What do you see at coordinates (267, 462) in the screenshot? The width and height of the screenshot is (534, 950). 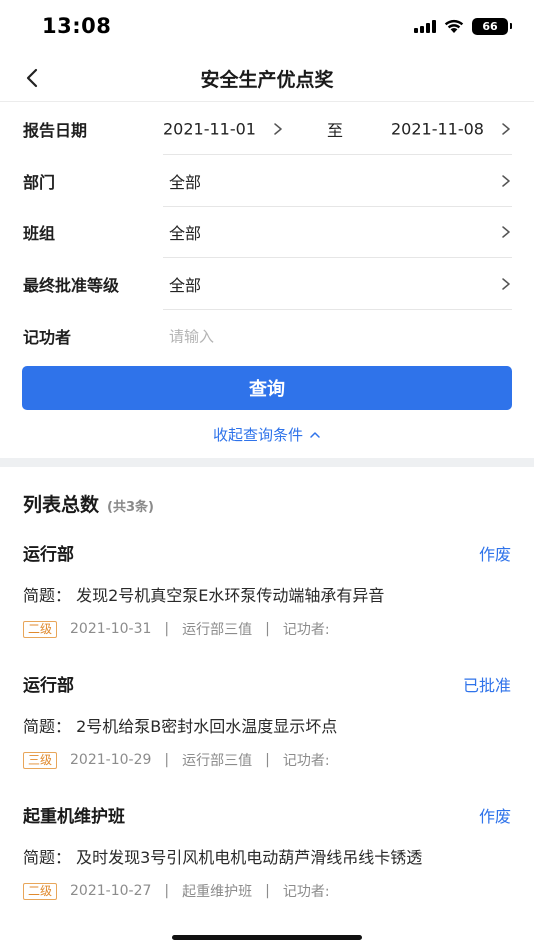 I see `section-separator` at bounding box center [267, 462].